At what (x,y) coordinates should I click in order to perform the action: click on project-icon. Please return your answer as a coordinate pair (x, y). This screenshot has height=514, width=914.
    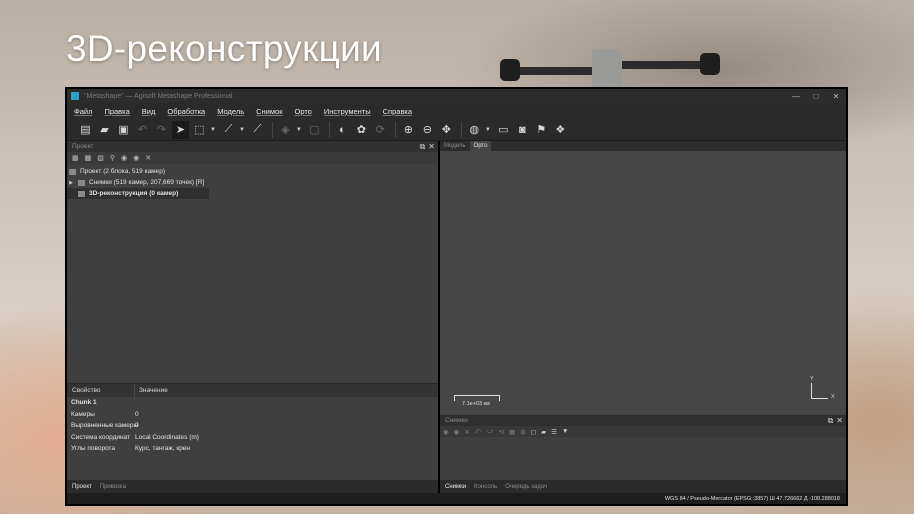
    Looking at the image, I should click on (72, 171).